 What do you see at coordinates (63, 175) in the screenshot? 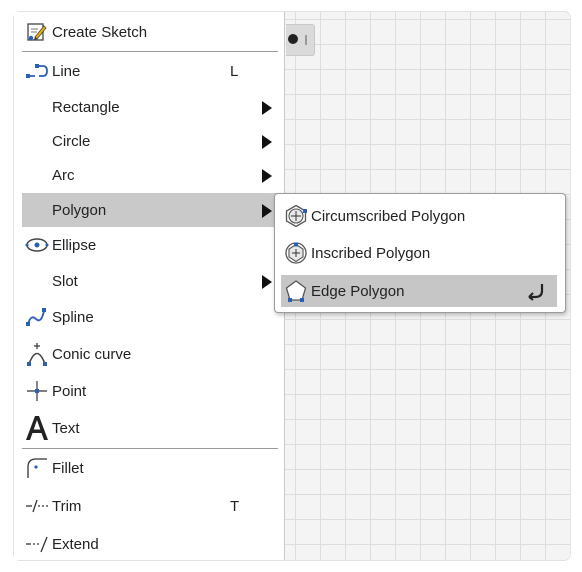
I see `menu-item-label: Arc` at bounding box center [63, 175].